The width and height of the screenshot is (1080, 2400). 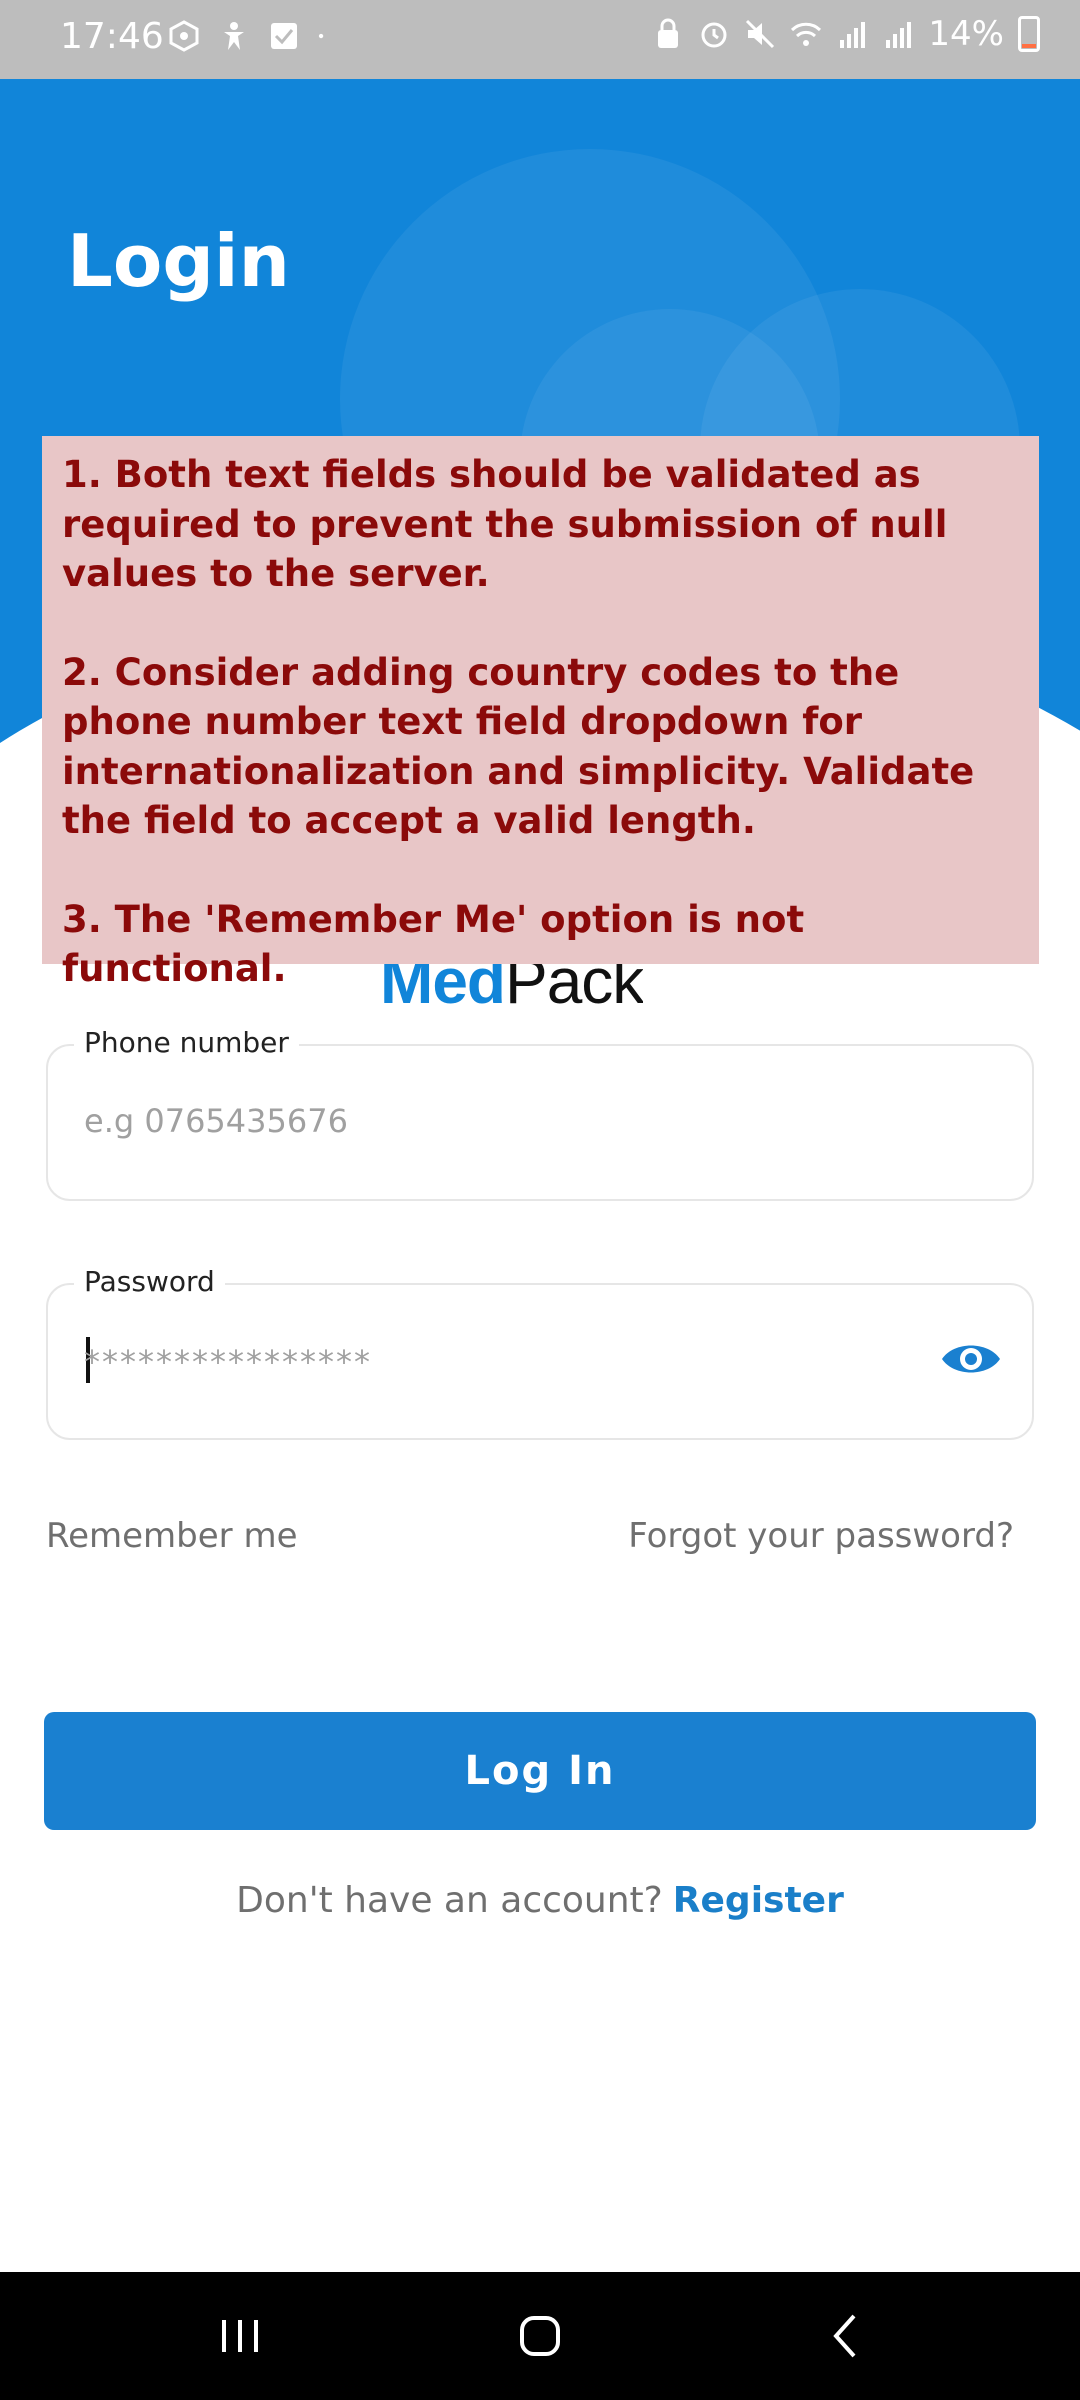 I want to click on mute-icon, so click(x=760, y=34).